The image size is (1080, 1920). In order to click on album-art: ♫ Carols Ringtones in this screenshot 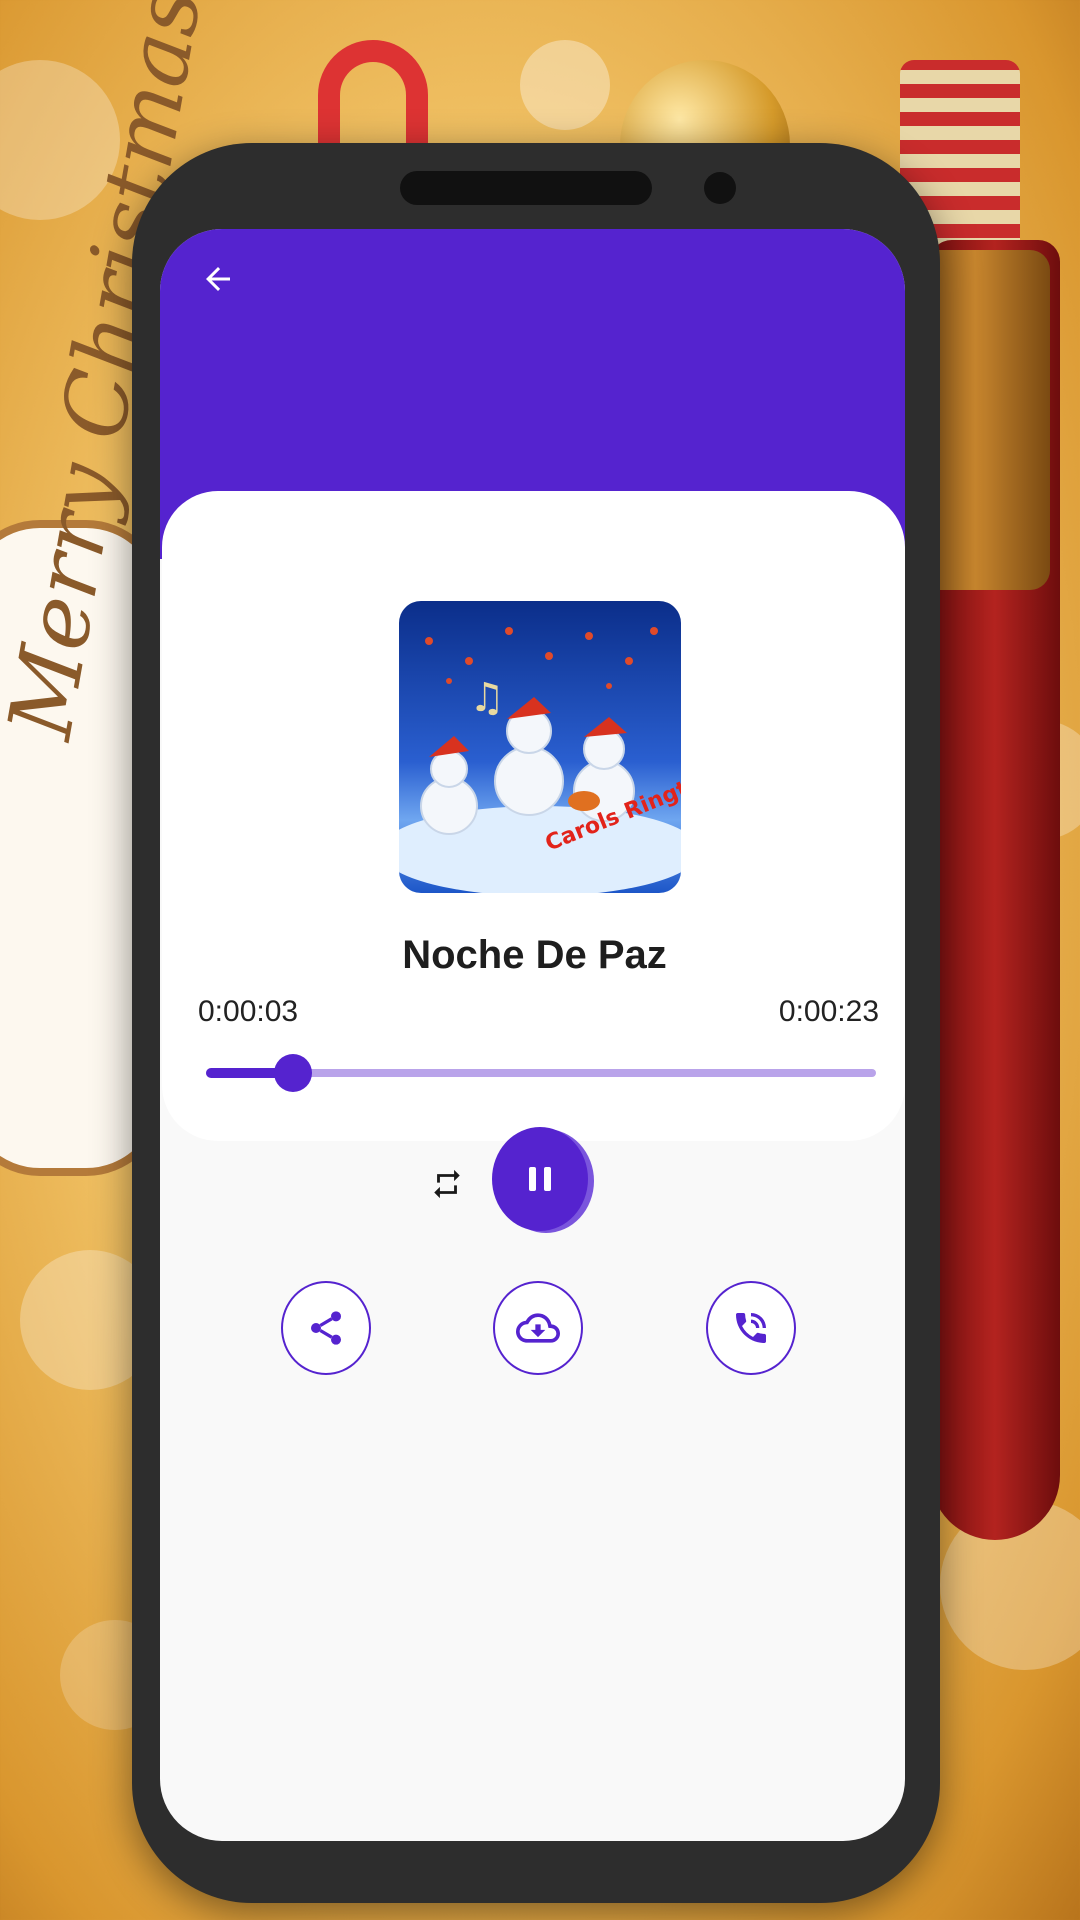, I will do `click(540, 747)`.